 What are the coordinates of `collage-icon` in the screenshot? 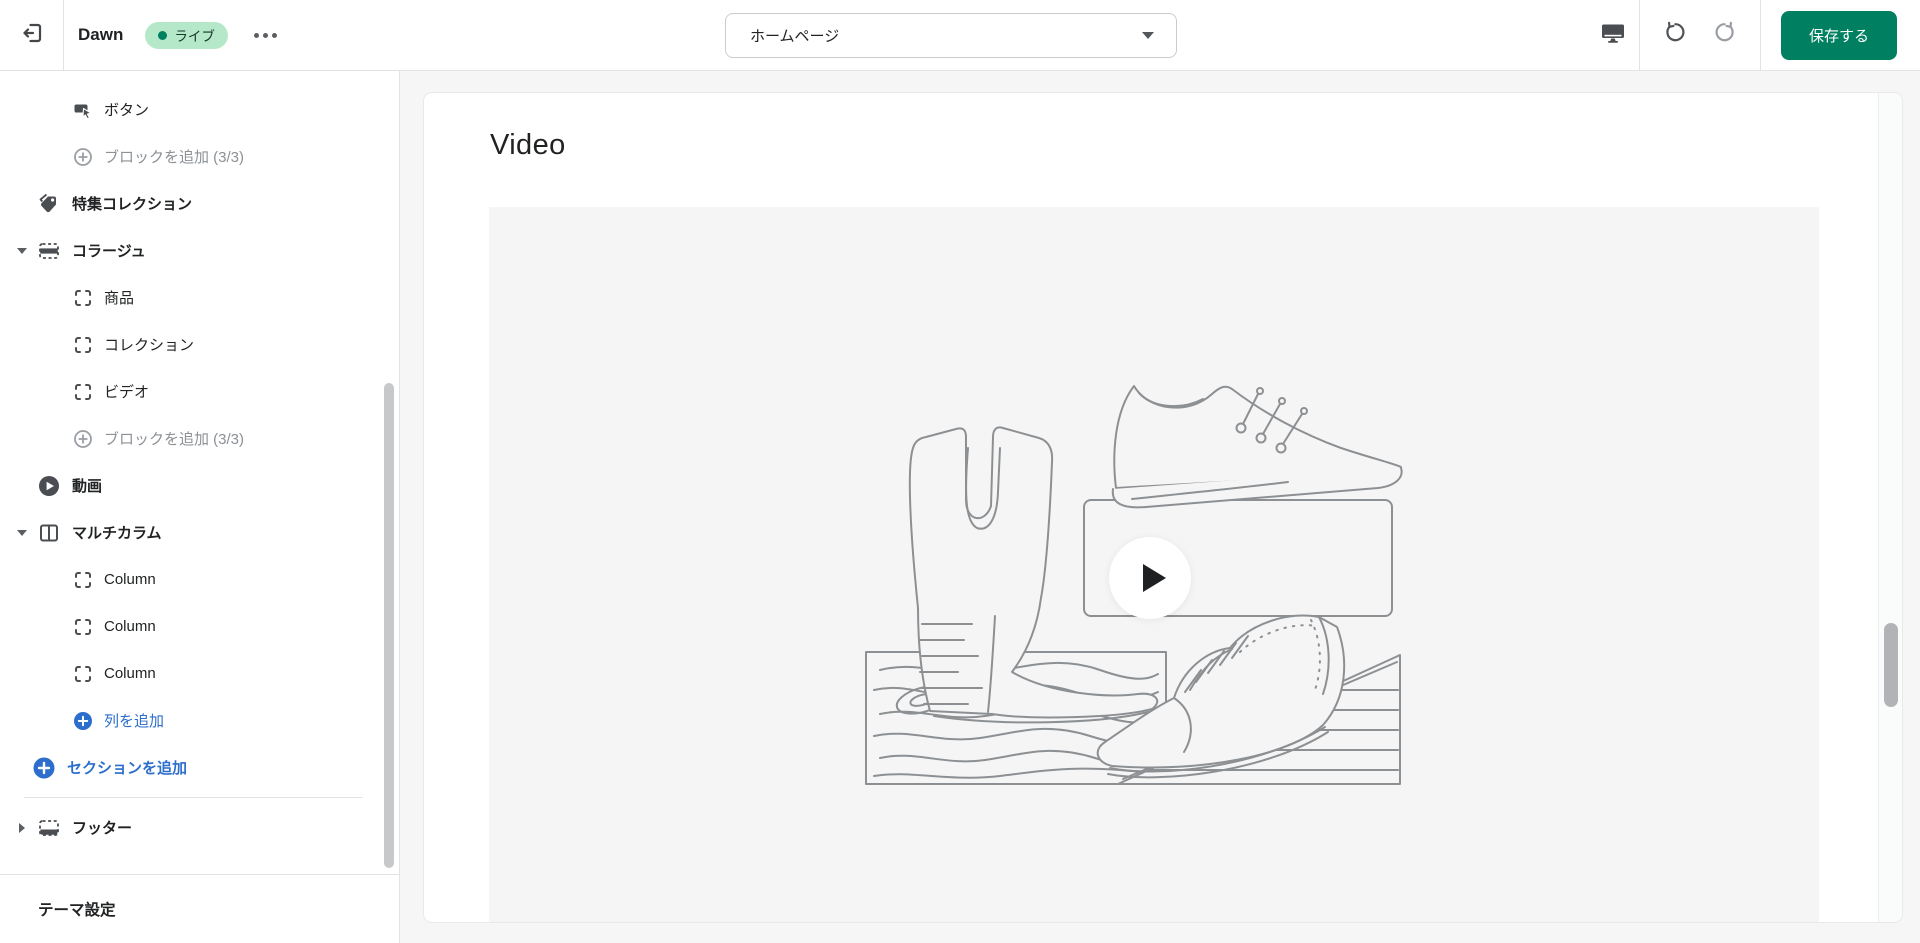 It's located at (49, 251).